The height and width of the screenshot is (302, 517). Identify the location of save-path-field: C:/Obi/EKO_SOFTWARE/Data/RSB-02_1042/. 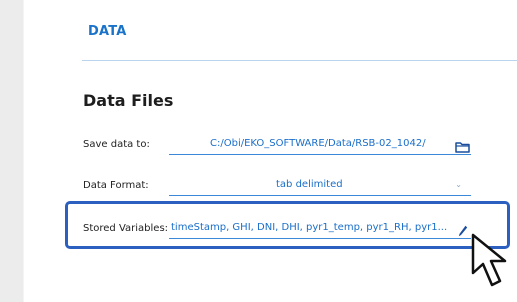
(320, 145).